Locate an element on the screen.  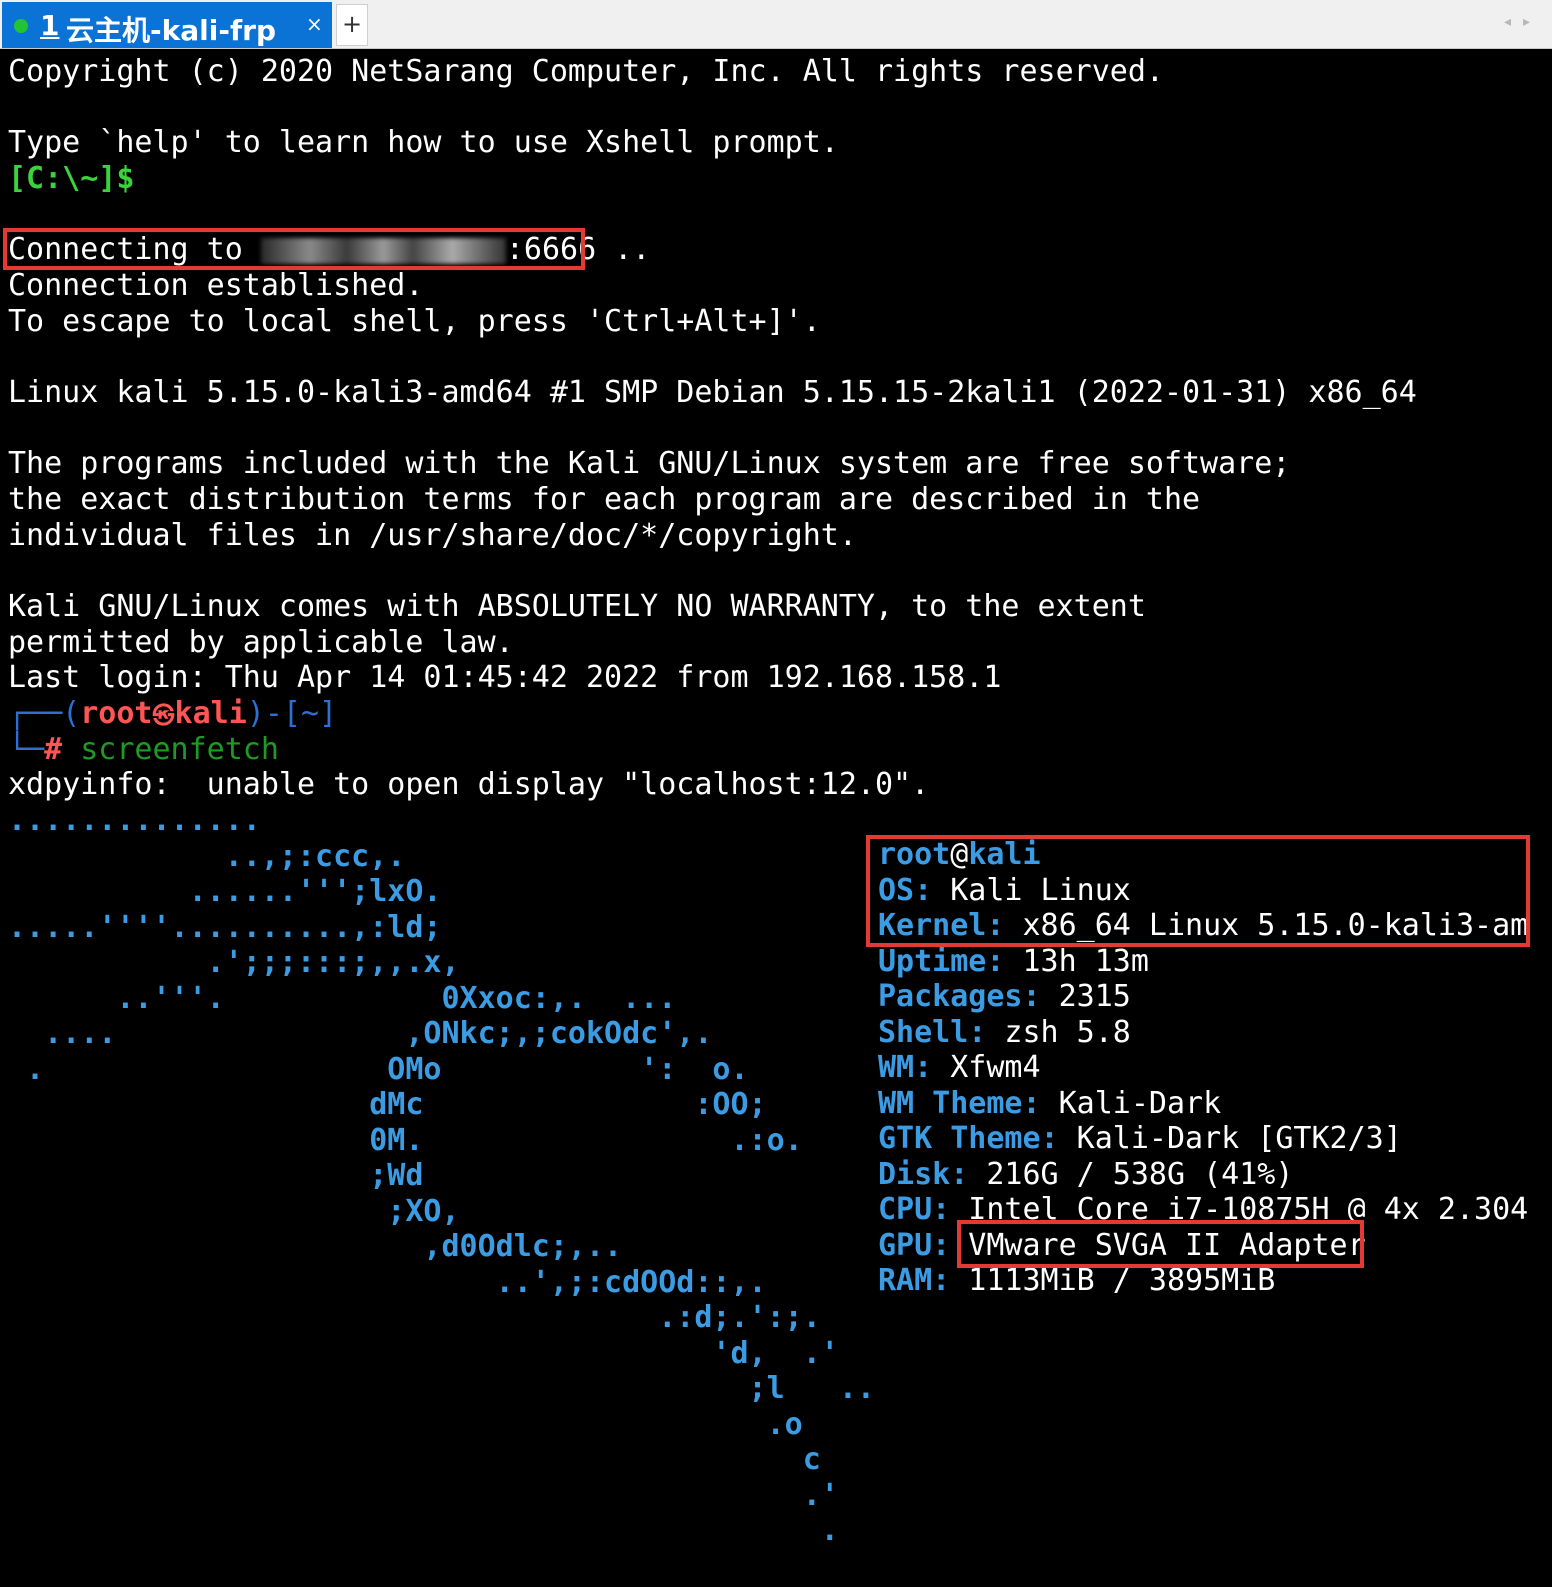
ascii-art-line: c is located at coordinates (414, 1459).